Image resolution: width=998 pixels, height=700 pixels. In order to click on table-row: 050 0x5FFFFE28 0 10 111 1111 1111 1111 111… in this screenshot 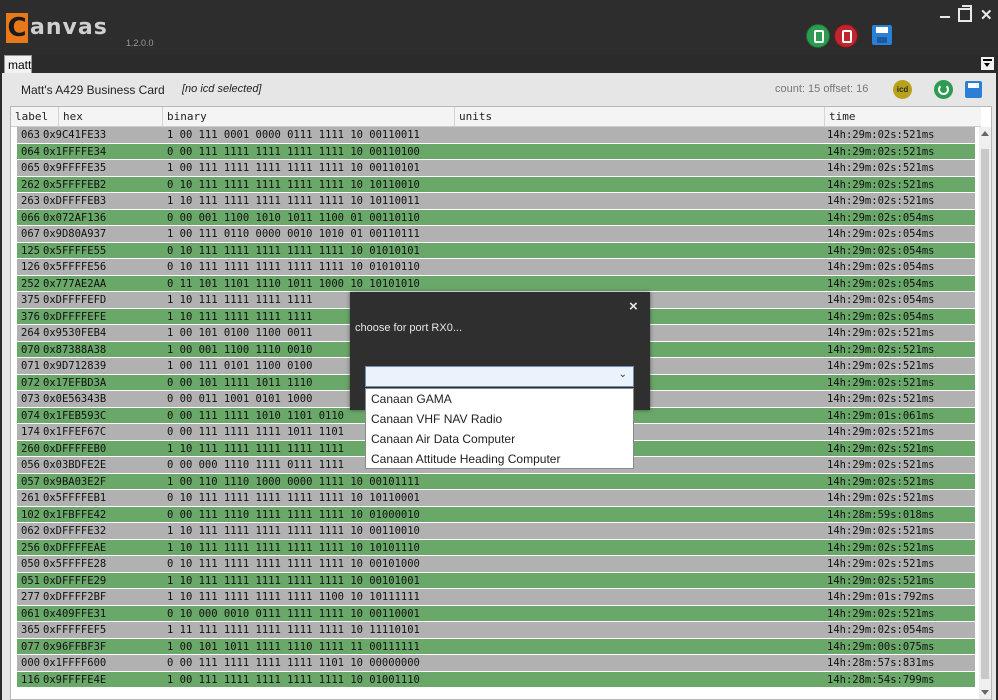, I will do `click(496, 564)`.